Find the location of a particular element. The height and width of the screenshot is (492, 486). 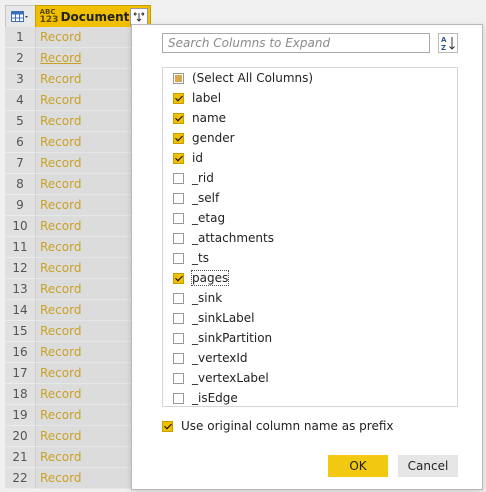

table-row: 7 Record is located at coordinates (78, 163).